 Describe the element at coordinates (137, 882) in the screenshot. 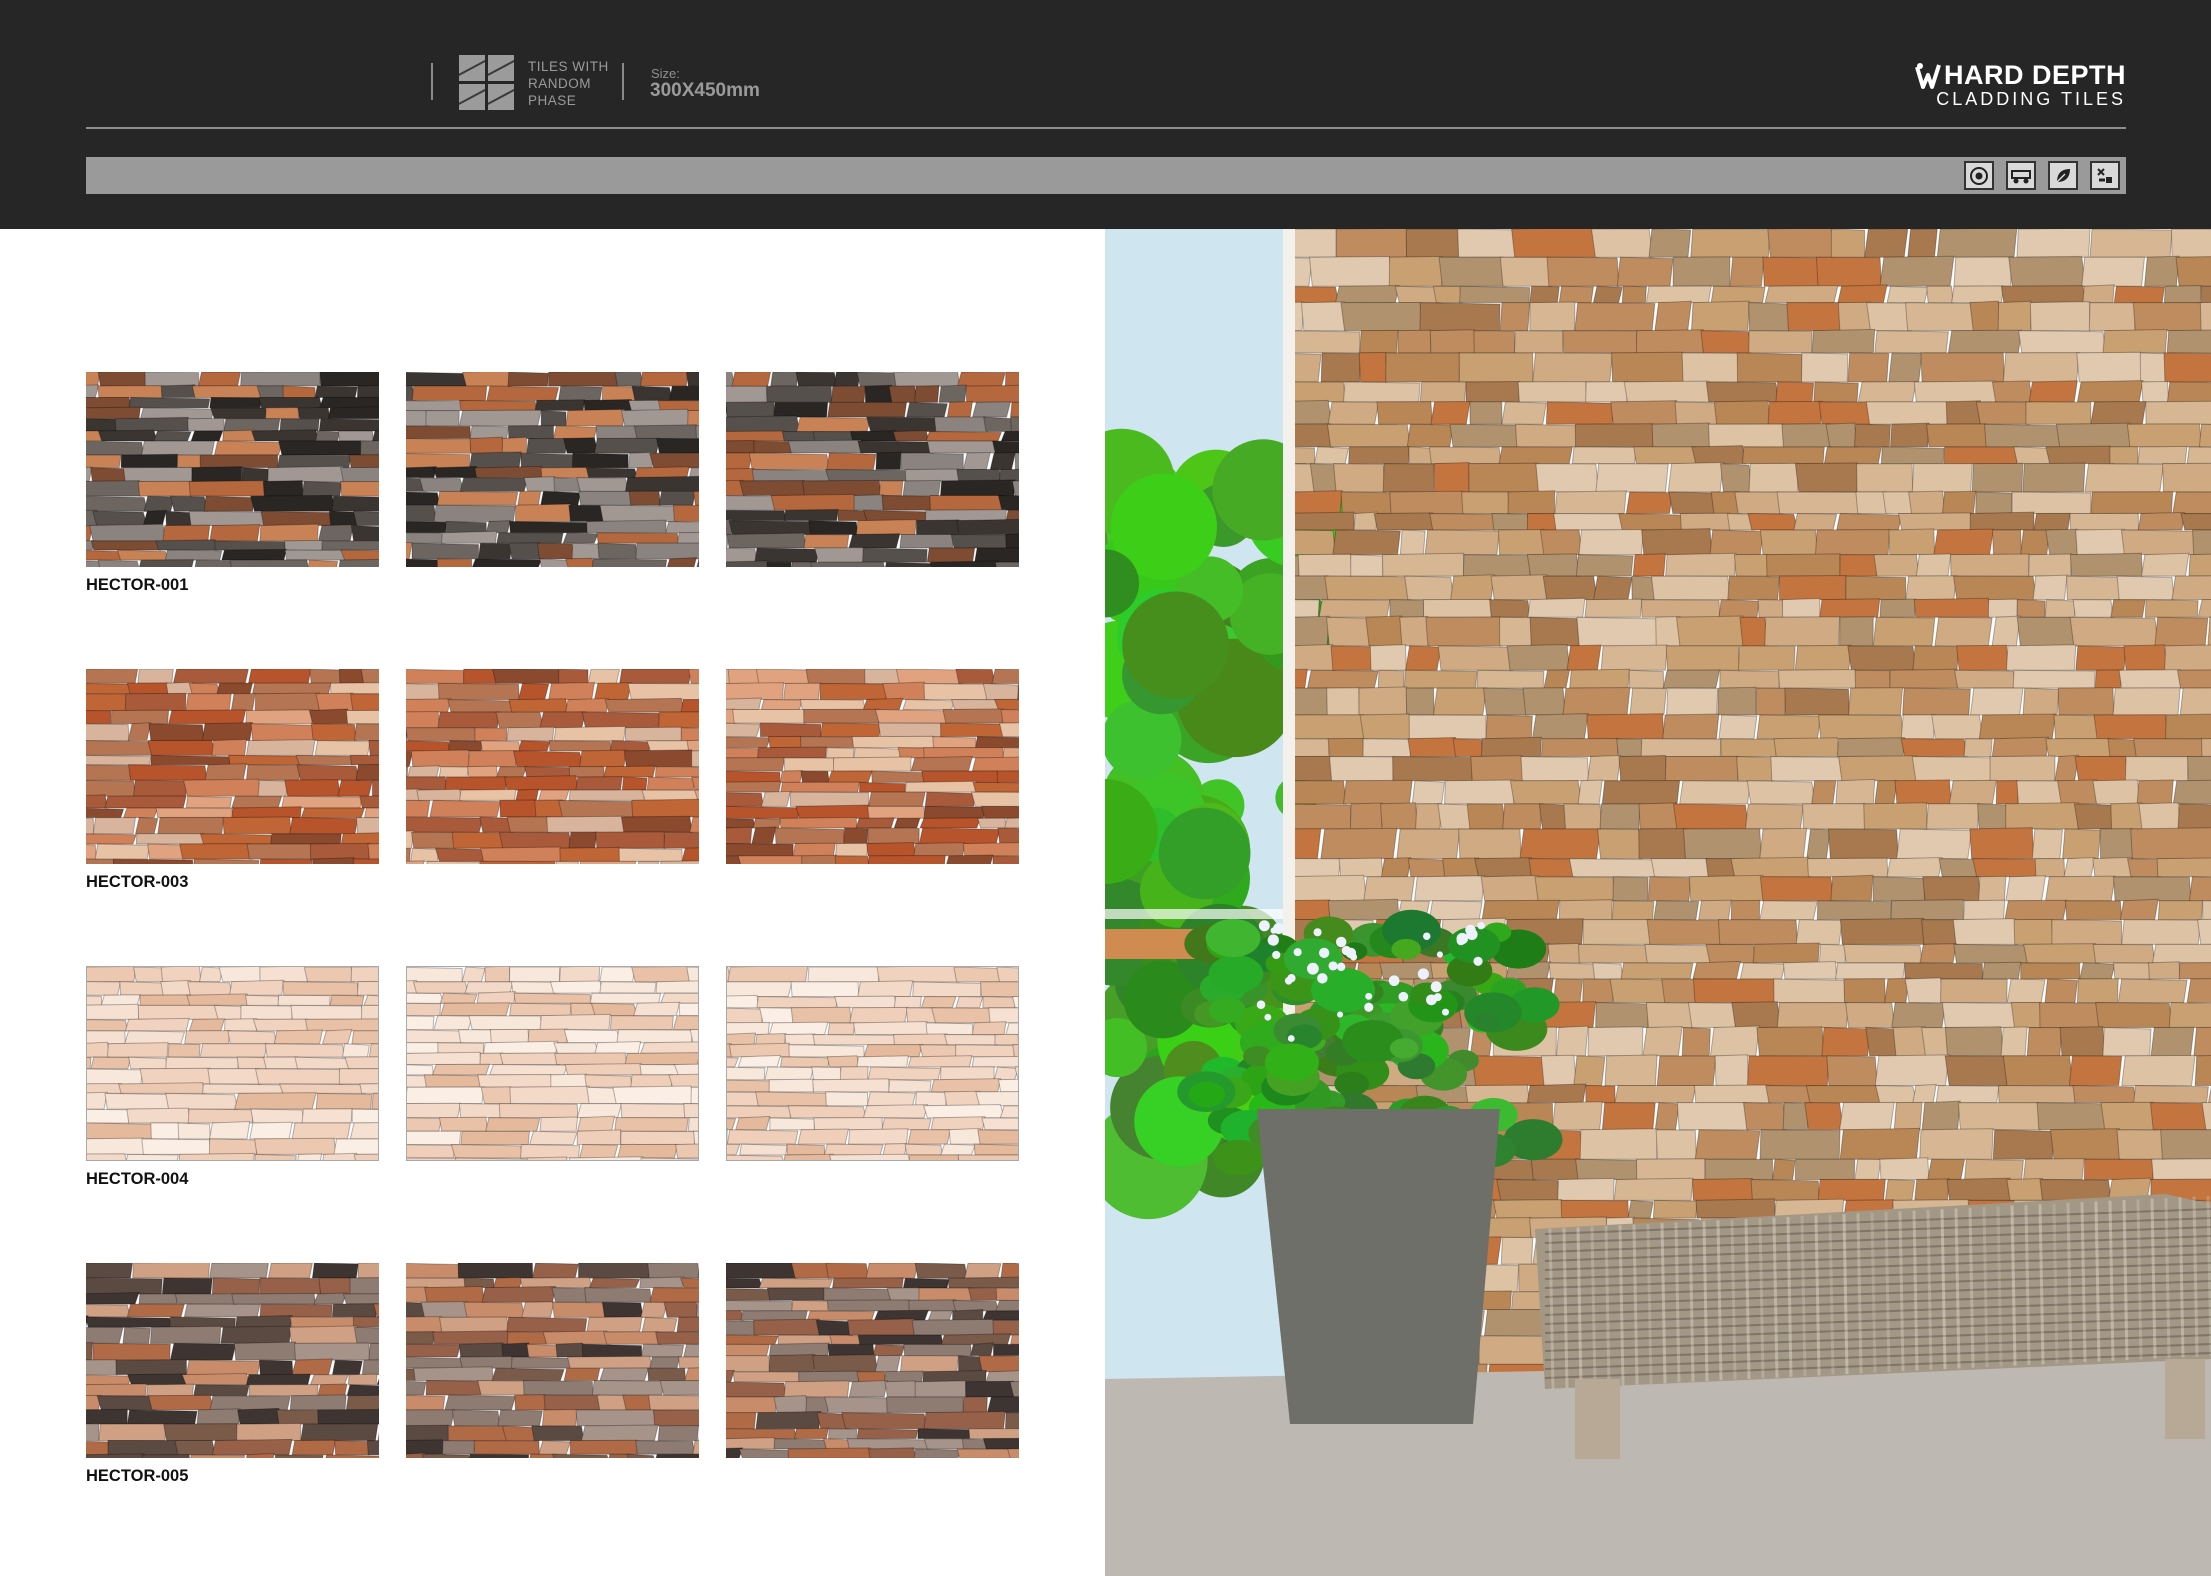

I see `product-code: HECTOR-003` at that location.